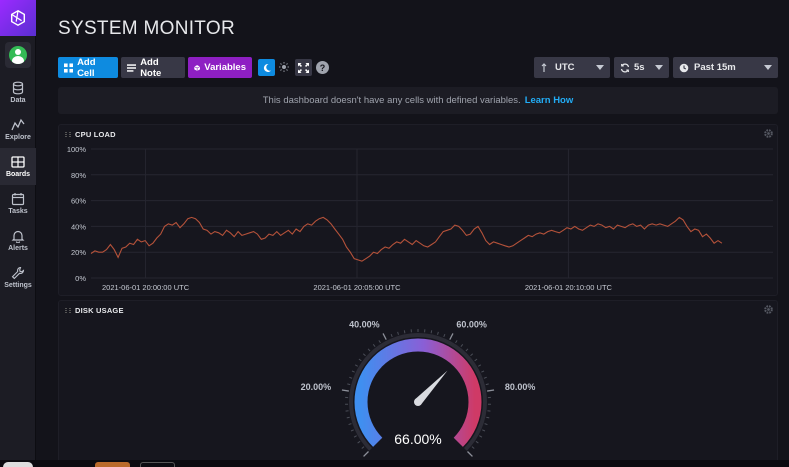  Describe the element at coordinates (18, 166) in the screenshot. I see `nav-item-boards: Boards` at that location.